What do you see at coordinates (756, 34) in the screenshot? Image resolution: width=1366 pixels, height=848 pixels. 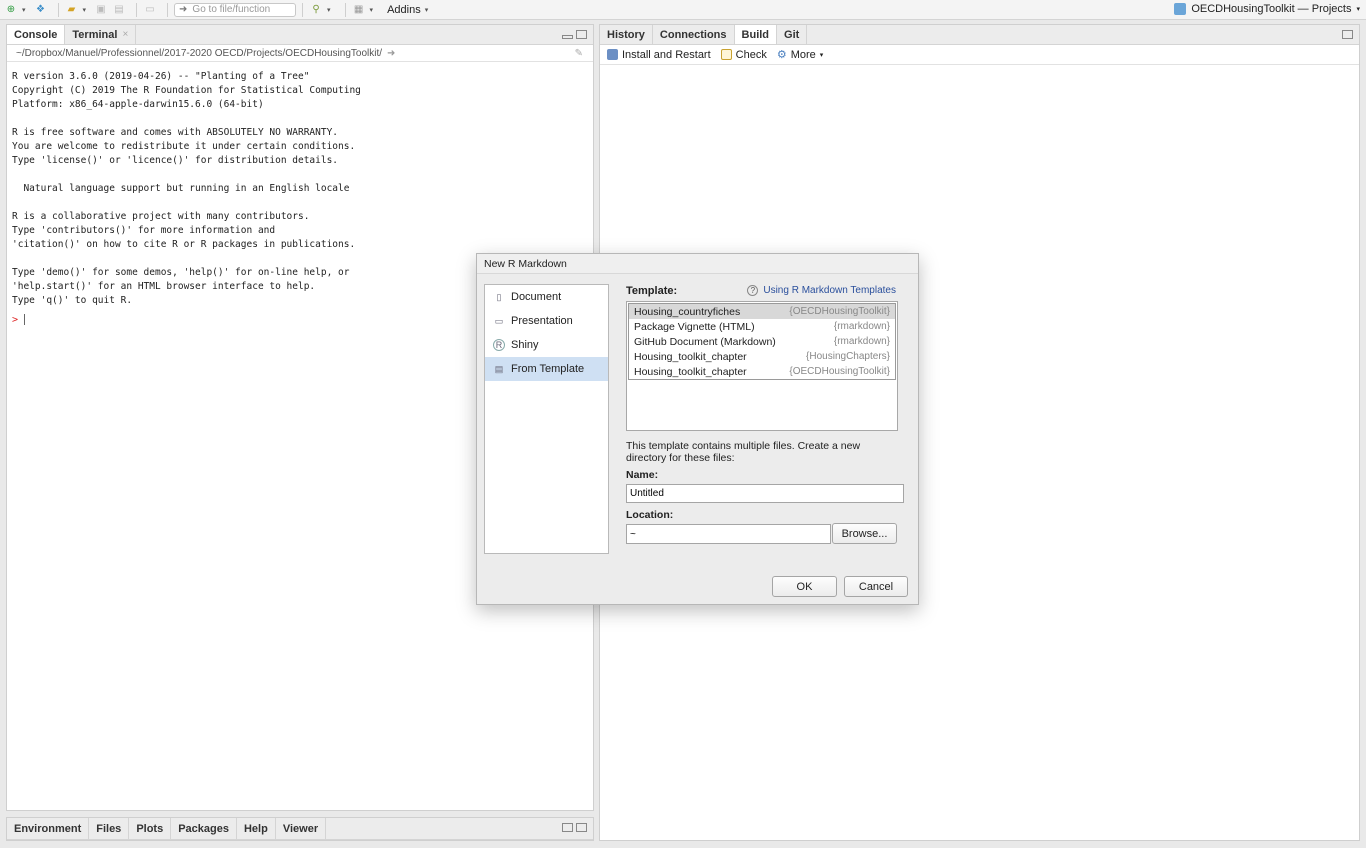 I see `tab-build: Build` at bounding box center [756, 34].